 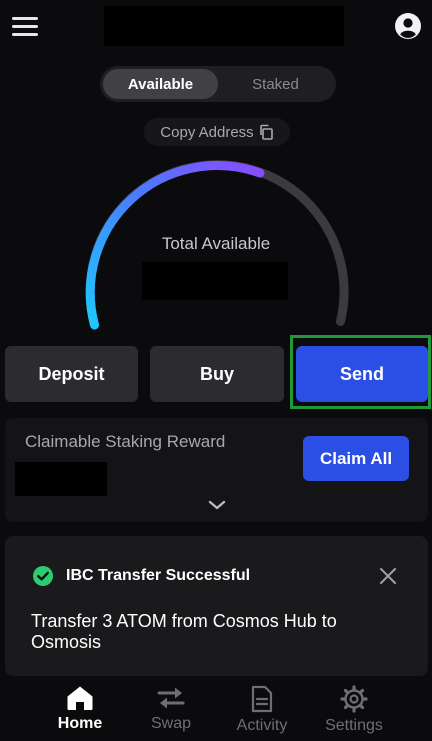 What do you see at coordinates (266, 132) in the screenshot?
I see `copy-icon` at bounding box center [266, 132].